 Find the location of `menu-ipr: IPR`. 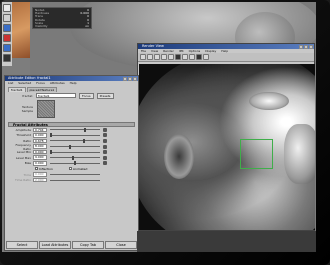

menu-ipr: IPR is located at coordinates (181, 51).